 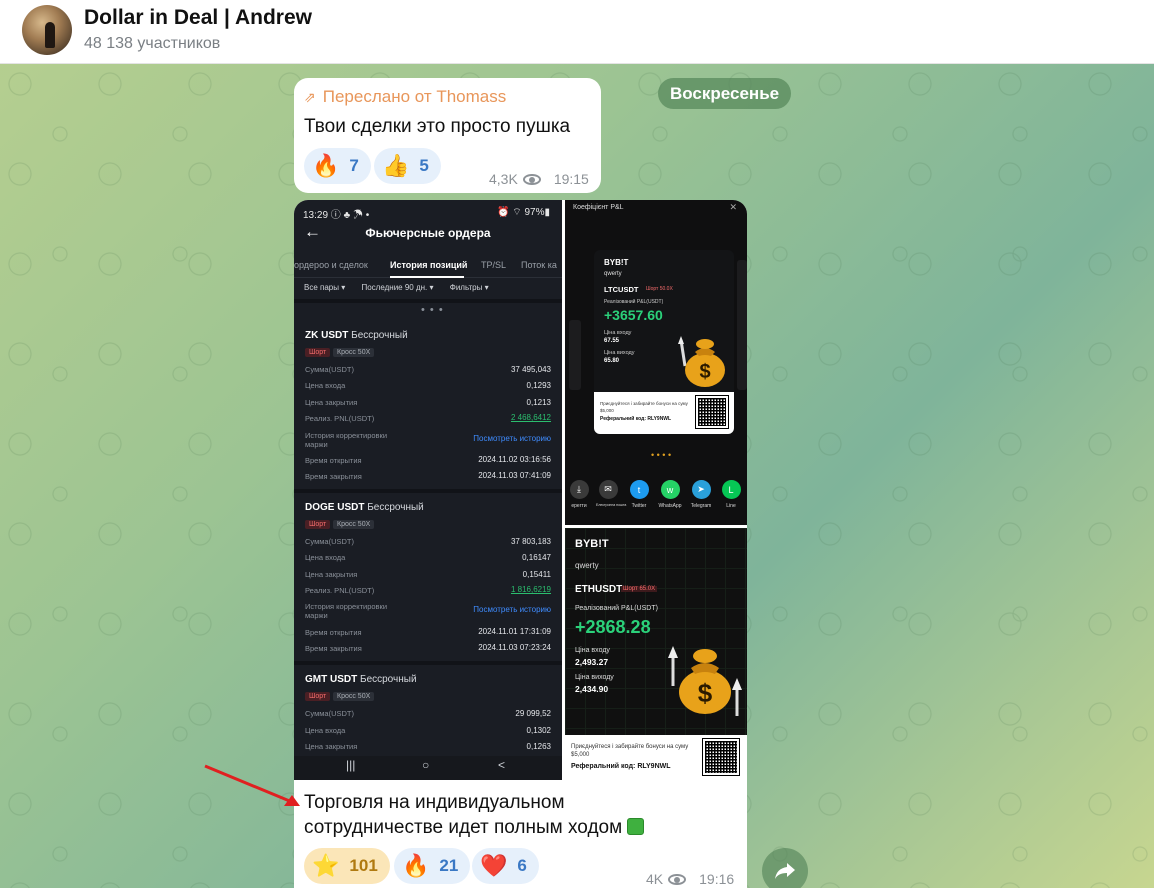 I want to click on share-label: ерегти, so click(x=579, y=506).